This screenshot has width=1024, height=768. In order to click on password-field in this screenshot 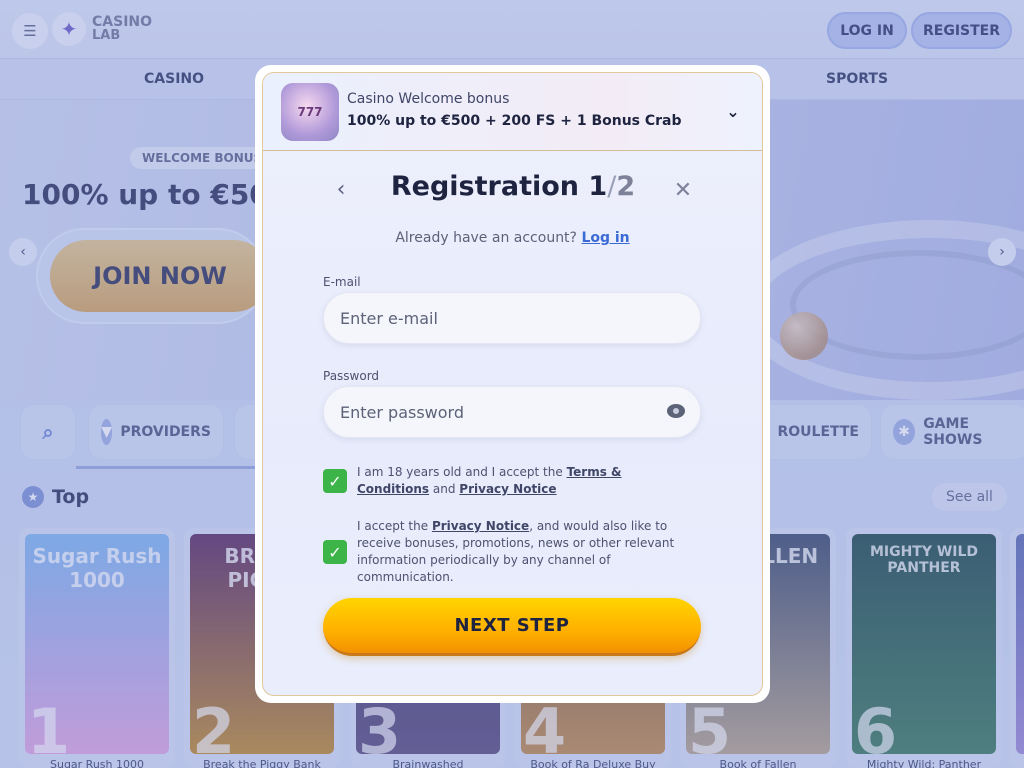, I will do `click(500, 412)`.